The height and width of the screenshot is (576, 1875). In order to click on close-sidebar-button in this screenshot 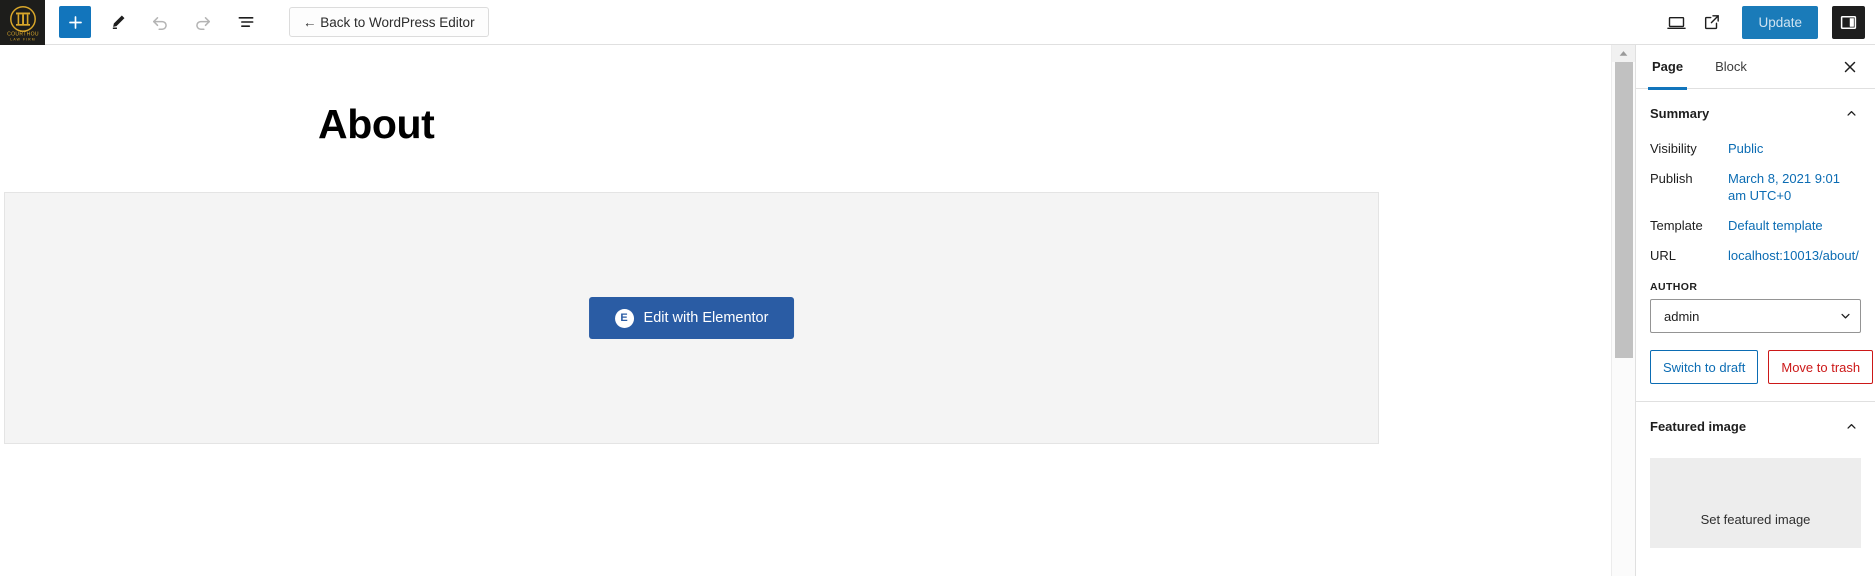, I will do `click(1856, 67)`.